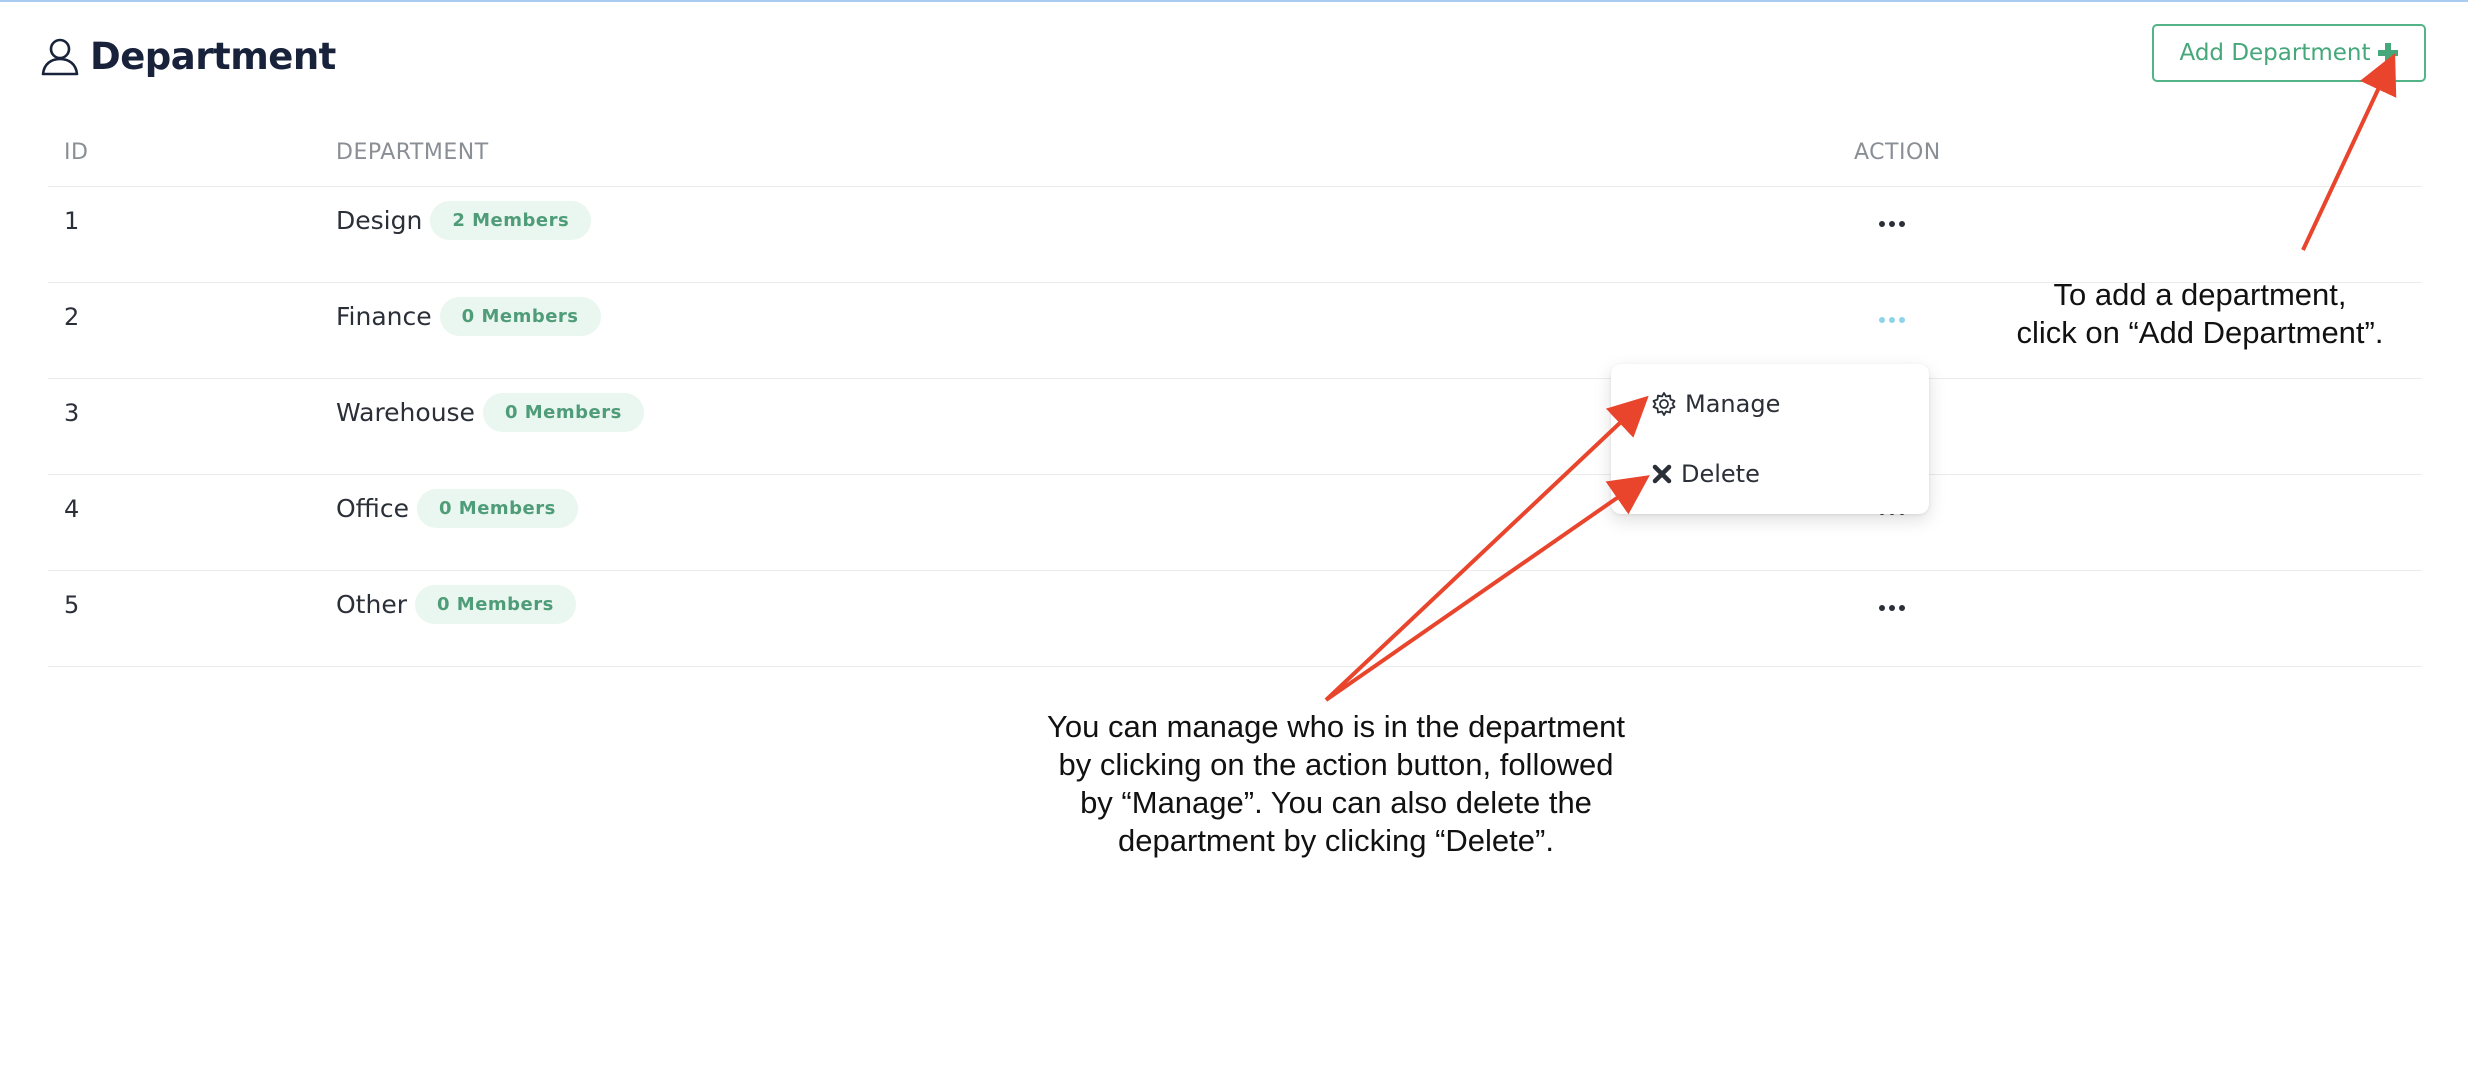 The width and height of the screenshot is (2468, 1068). Describe the element at coordinates (1336, 802) in the screenshot. I see `annotation-line: by “Manage”. You can also delete the` at that location.